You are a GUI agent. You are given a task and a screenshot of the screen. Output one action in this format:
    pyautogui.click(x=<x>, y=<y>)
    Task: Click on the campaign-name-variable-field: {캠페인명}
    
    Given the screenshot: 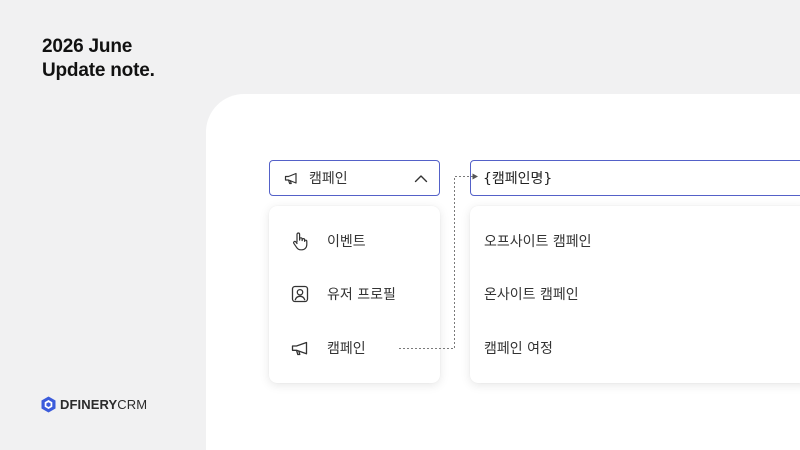 What is the action you would take?
    pyautogui.click(x=635, y=178)
    